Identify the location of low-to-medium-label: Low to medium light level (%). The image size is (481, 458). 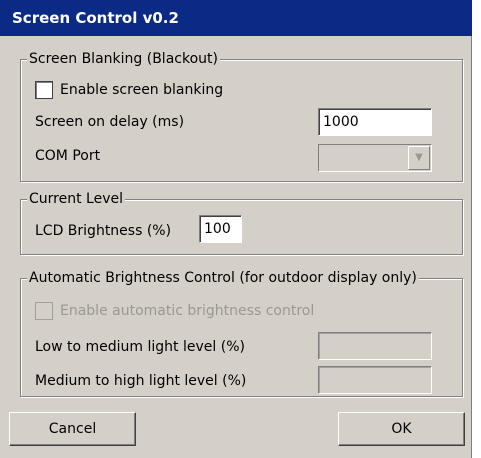
(140, 347).